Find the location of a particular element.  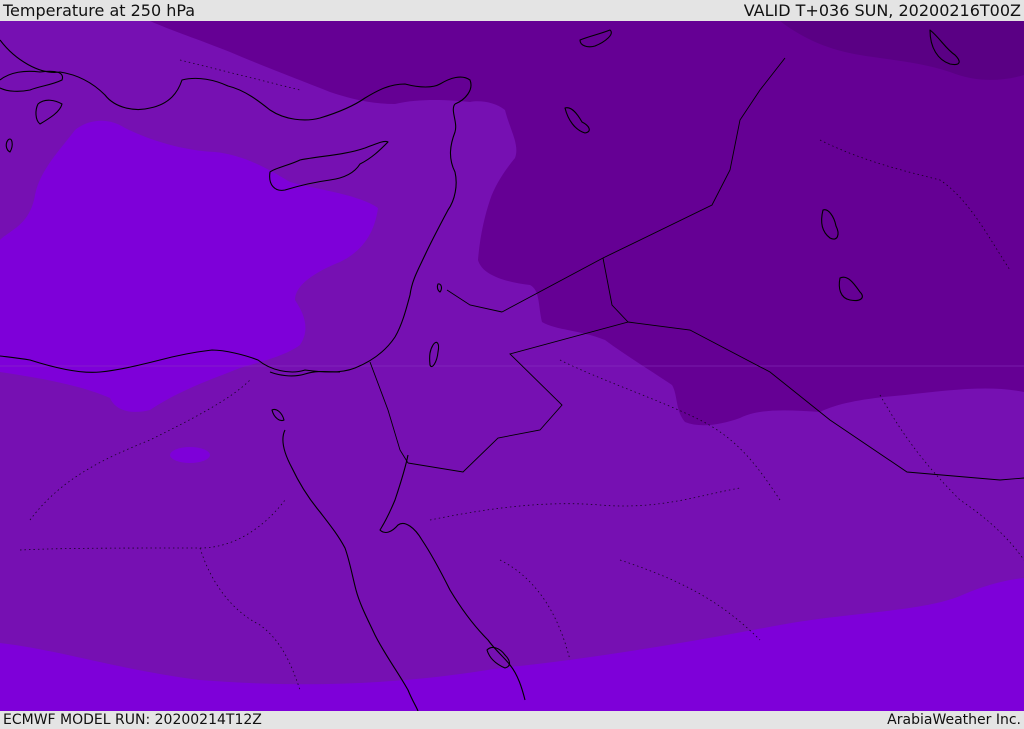

model-run-label: ECMWF MODEL RUN: 20200214T12Z is located at coordinates (132, 720).